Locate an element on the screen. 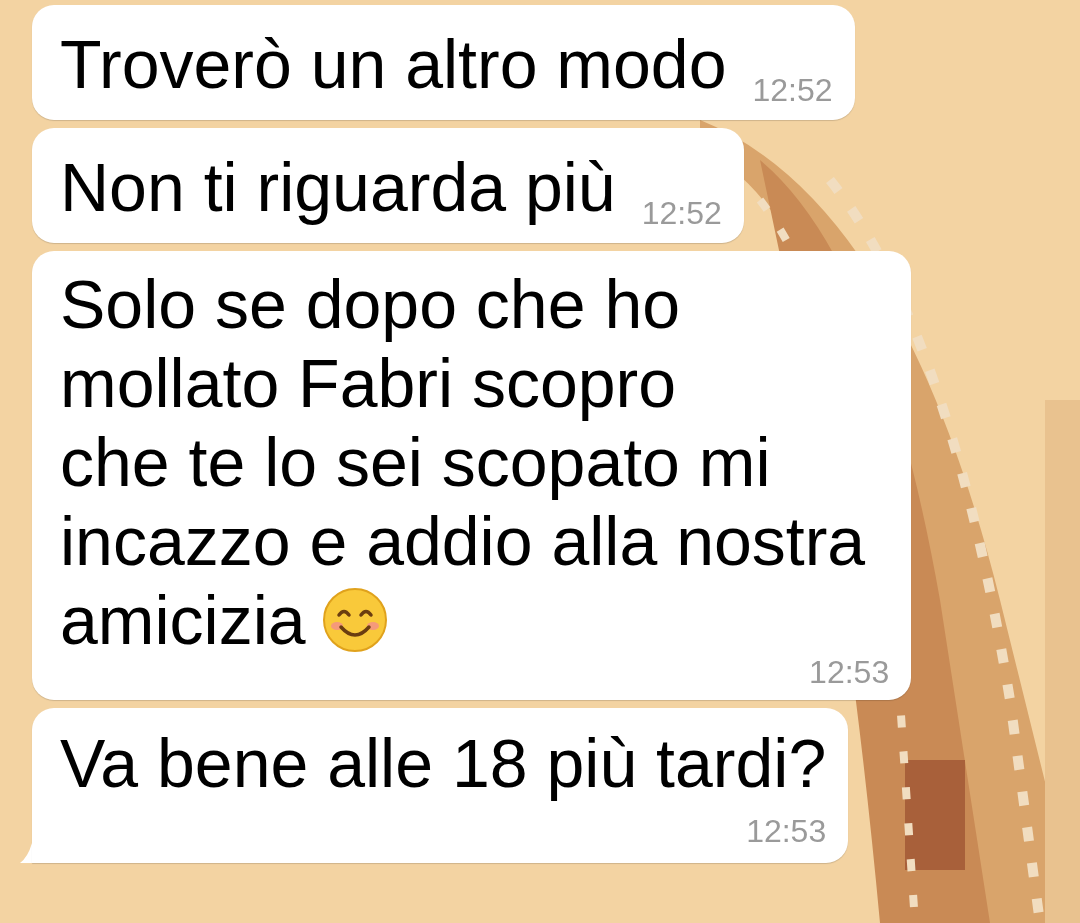 The image size is (1080, 923). message-text: Non ti riguarda più is located at coordinates (338, 187).